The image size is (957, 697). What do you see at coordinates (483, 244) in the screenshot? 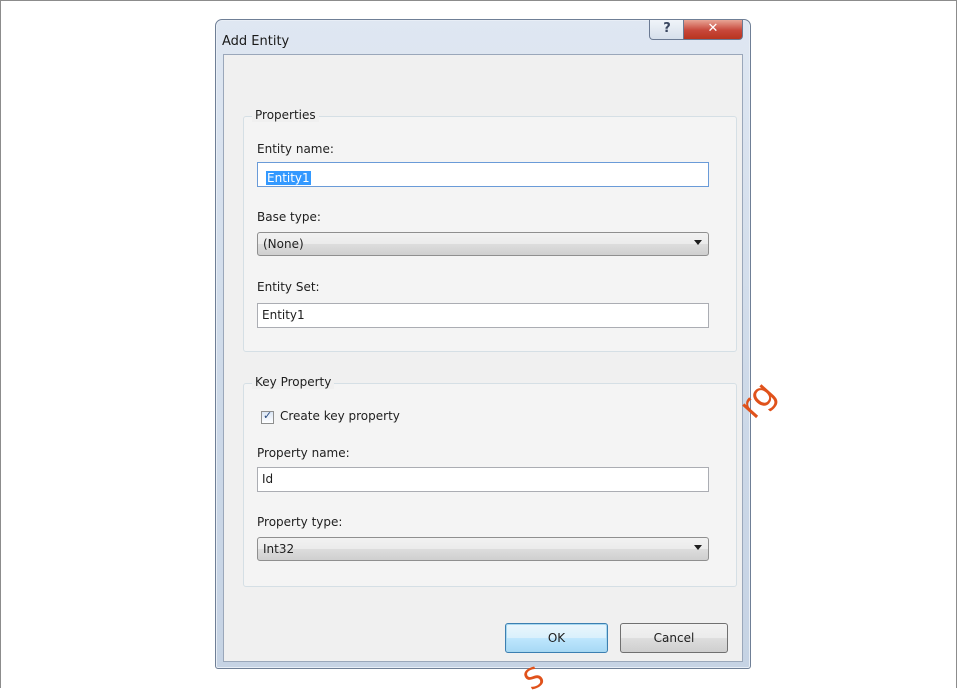
I see `base-type-select: (None)` at bounding box center [483, 244].